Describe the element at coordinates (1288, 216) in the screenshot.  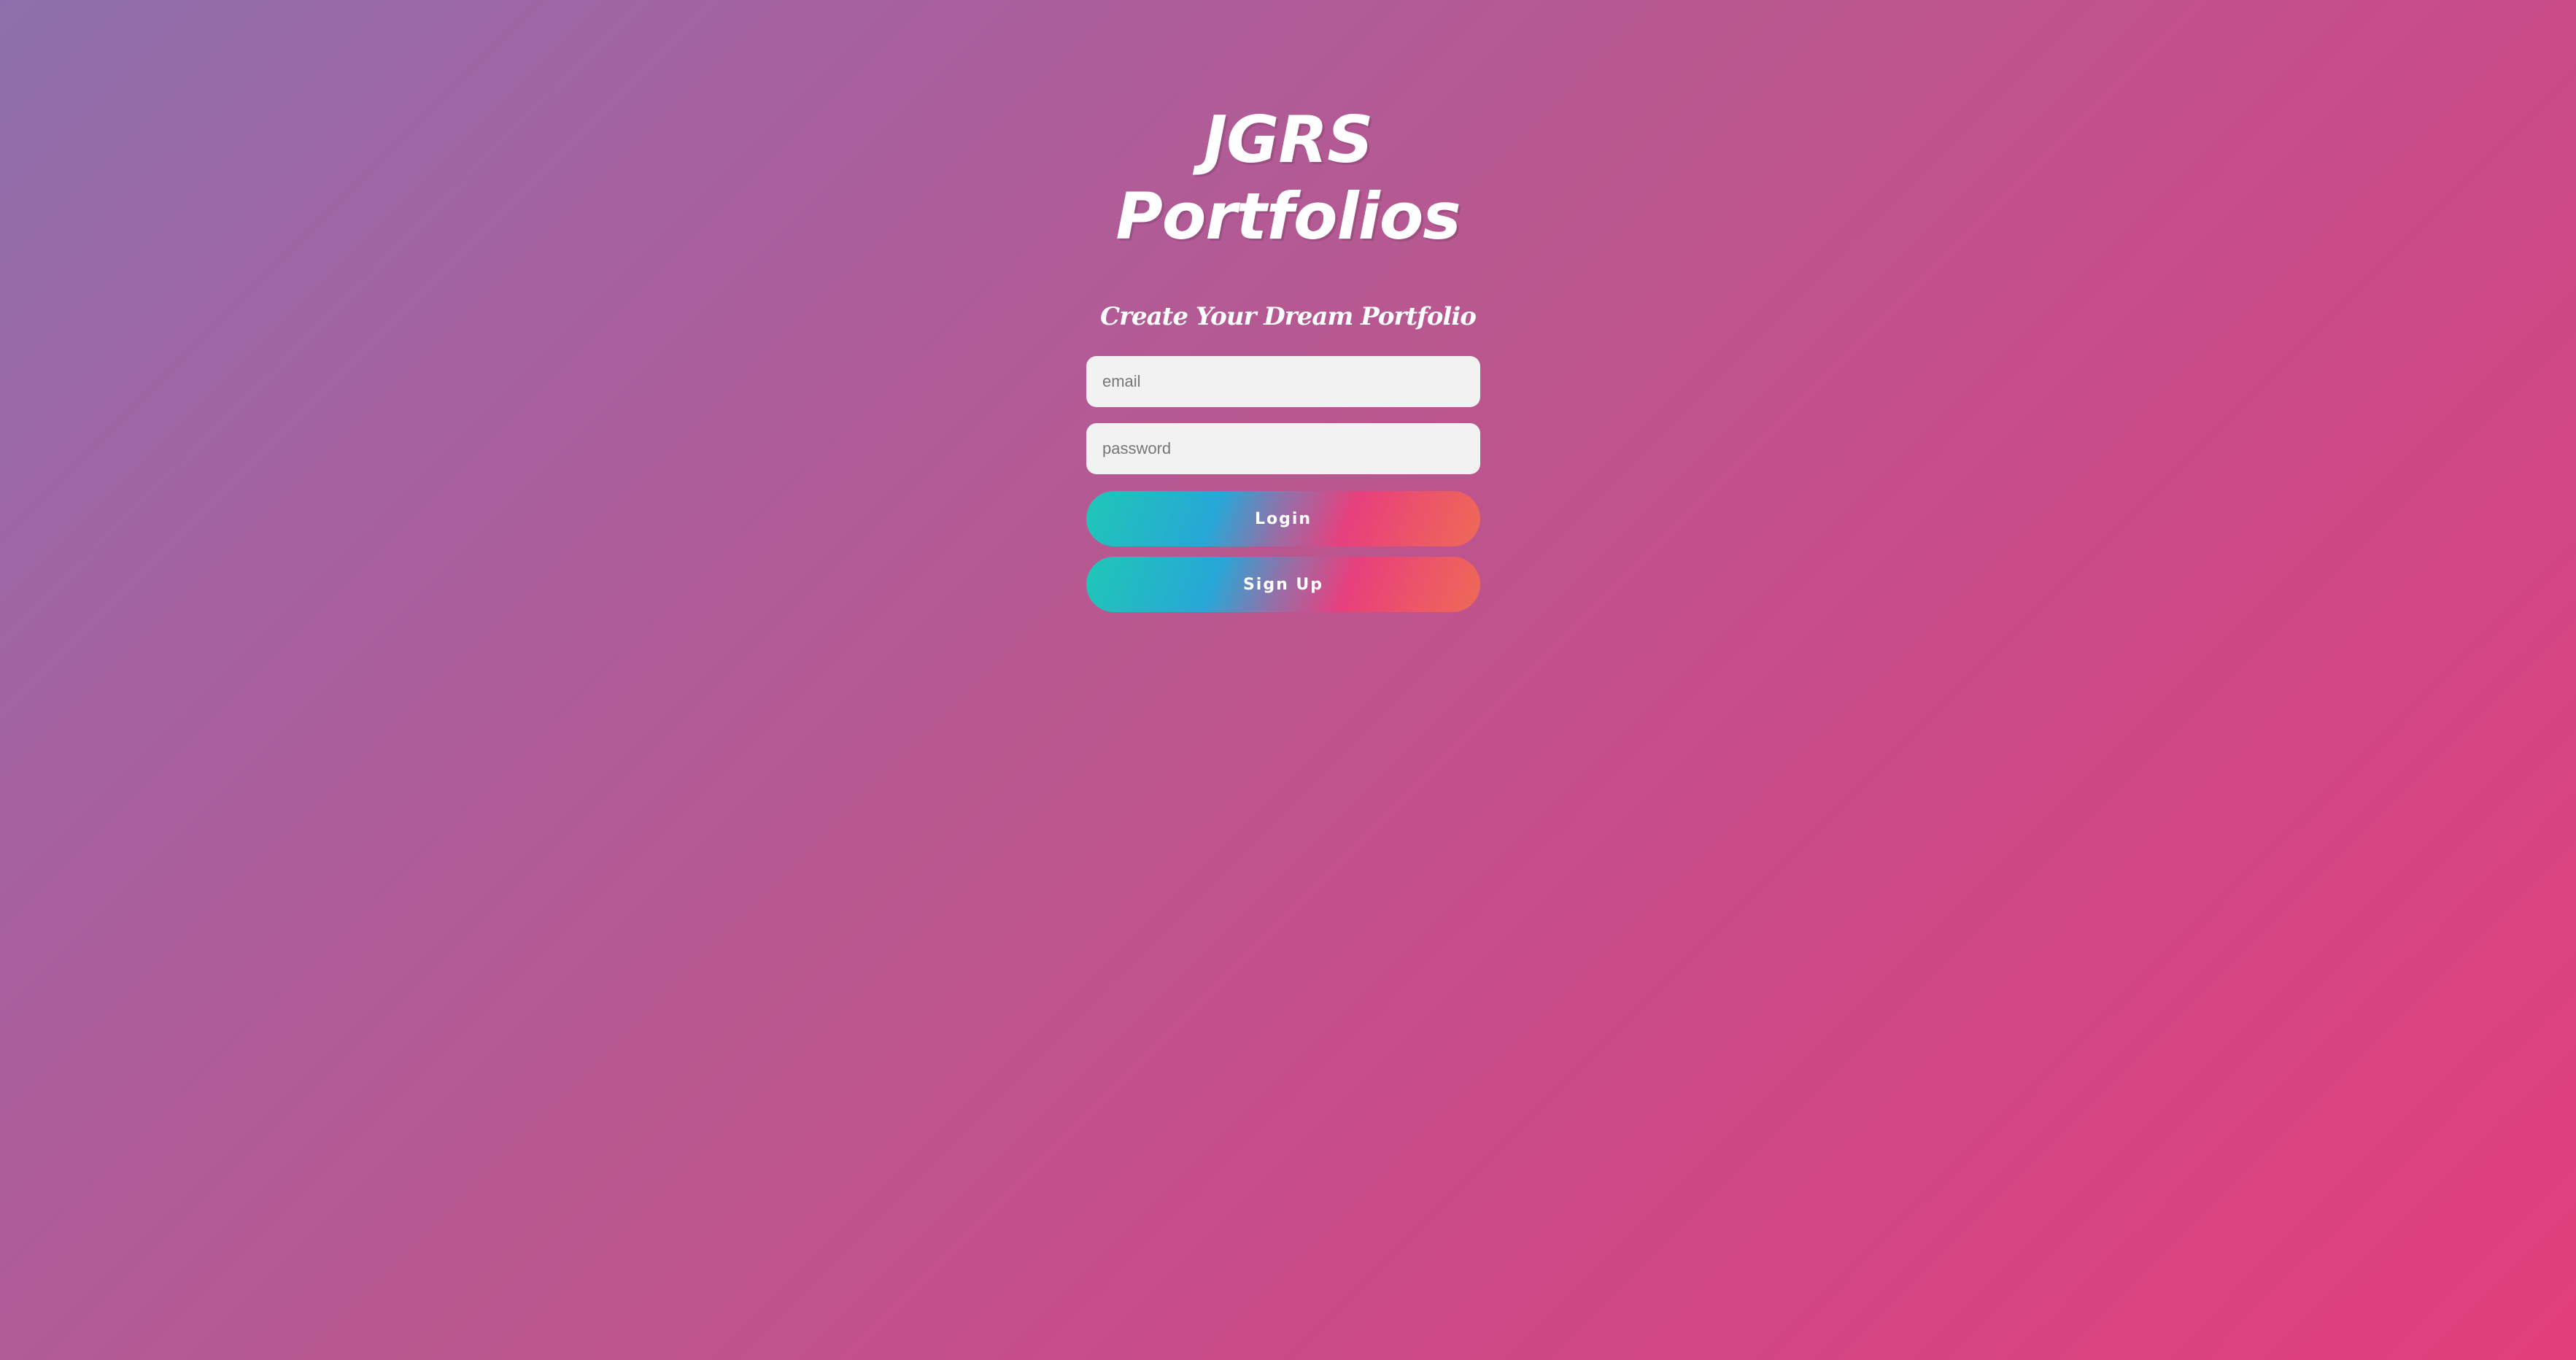
I see `app-title-line-2: Portfolios` at that location.